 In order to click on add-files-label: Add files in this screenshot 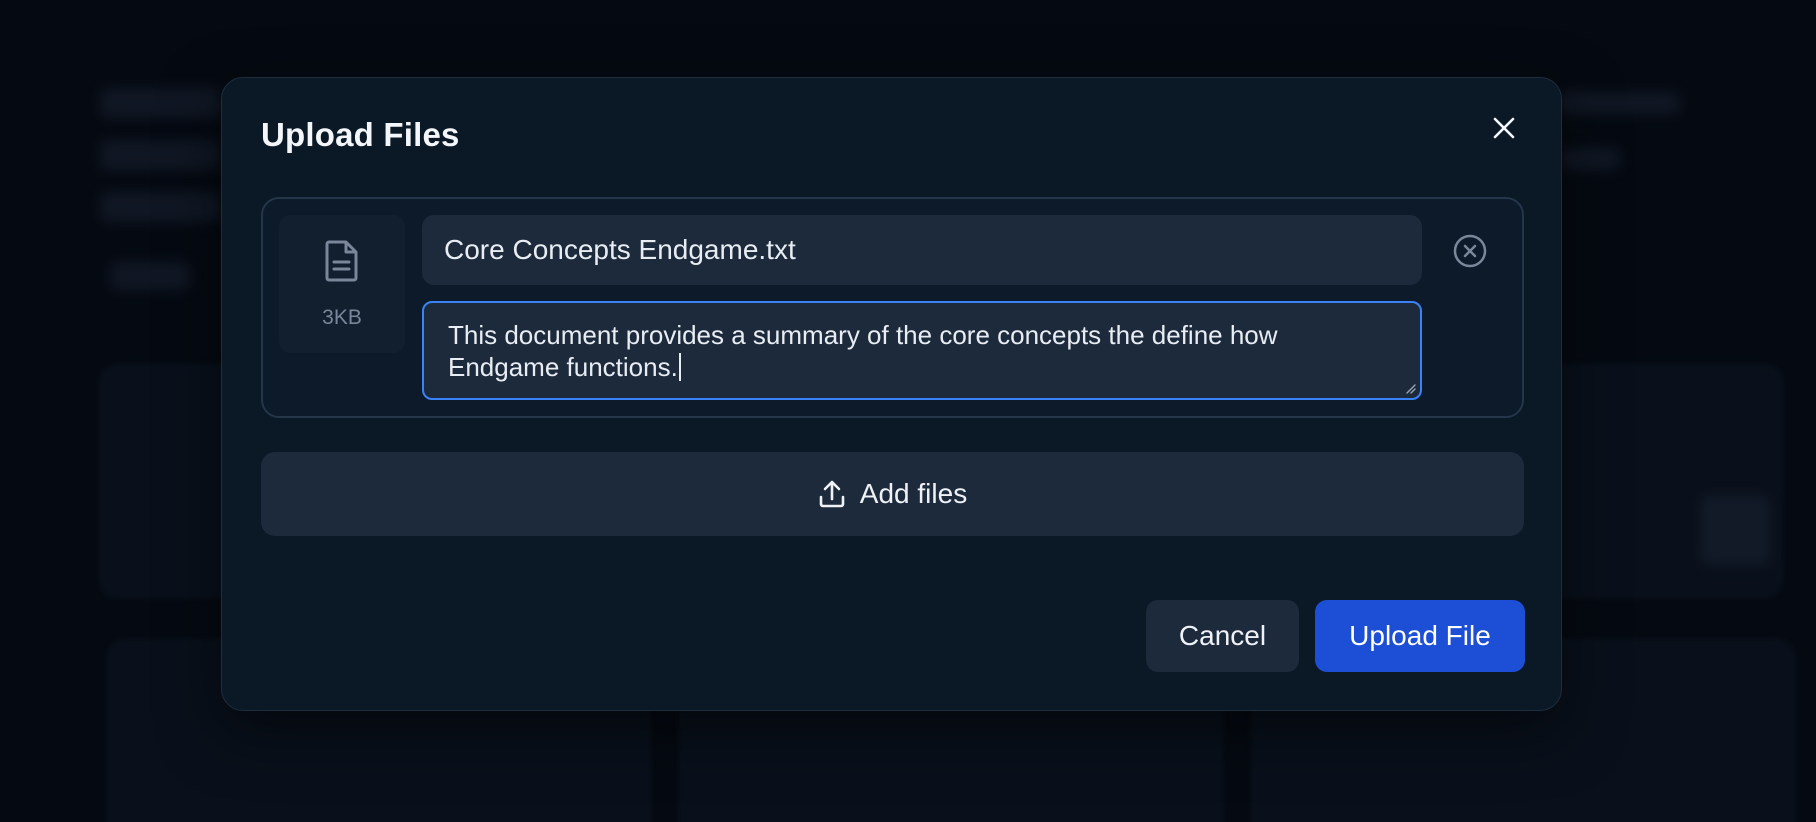, I will do `click(913, 493)`.